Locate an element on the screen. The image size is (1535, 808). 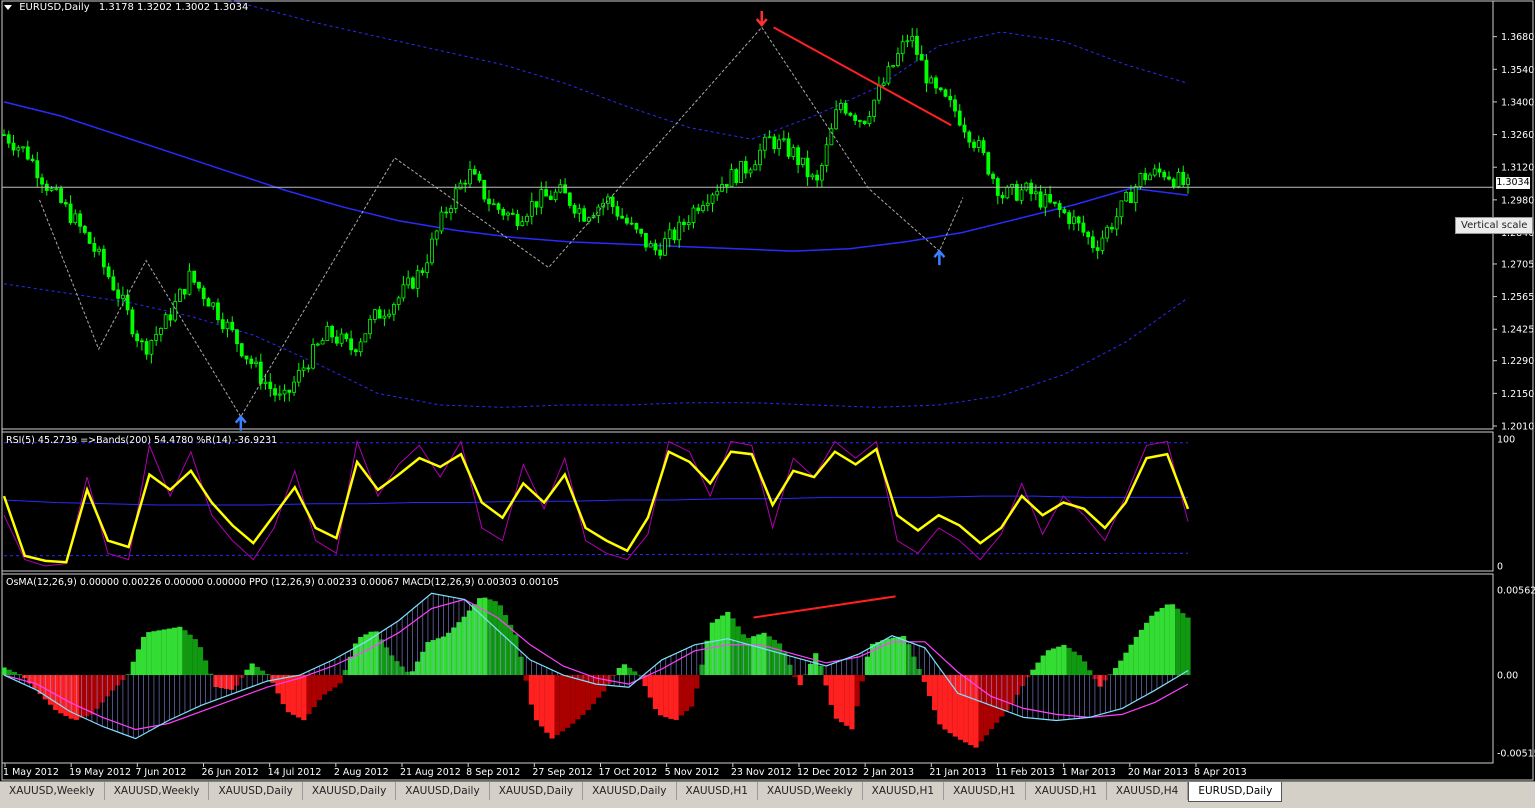
rsi-tick-label-1: 0 is located at coordinates (1500, 567).